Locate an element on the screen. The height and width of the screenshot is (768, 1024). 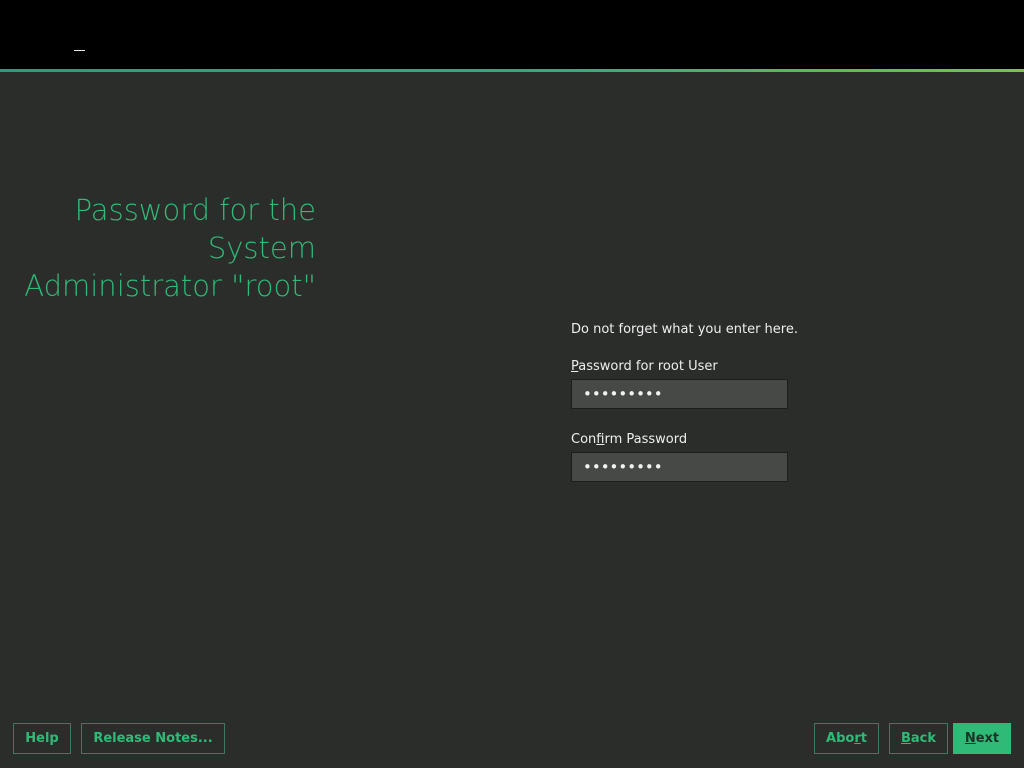
help-button: Help is located at coordinates (42, 738).